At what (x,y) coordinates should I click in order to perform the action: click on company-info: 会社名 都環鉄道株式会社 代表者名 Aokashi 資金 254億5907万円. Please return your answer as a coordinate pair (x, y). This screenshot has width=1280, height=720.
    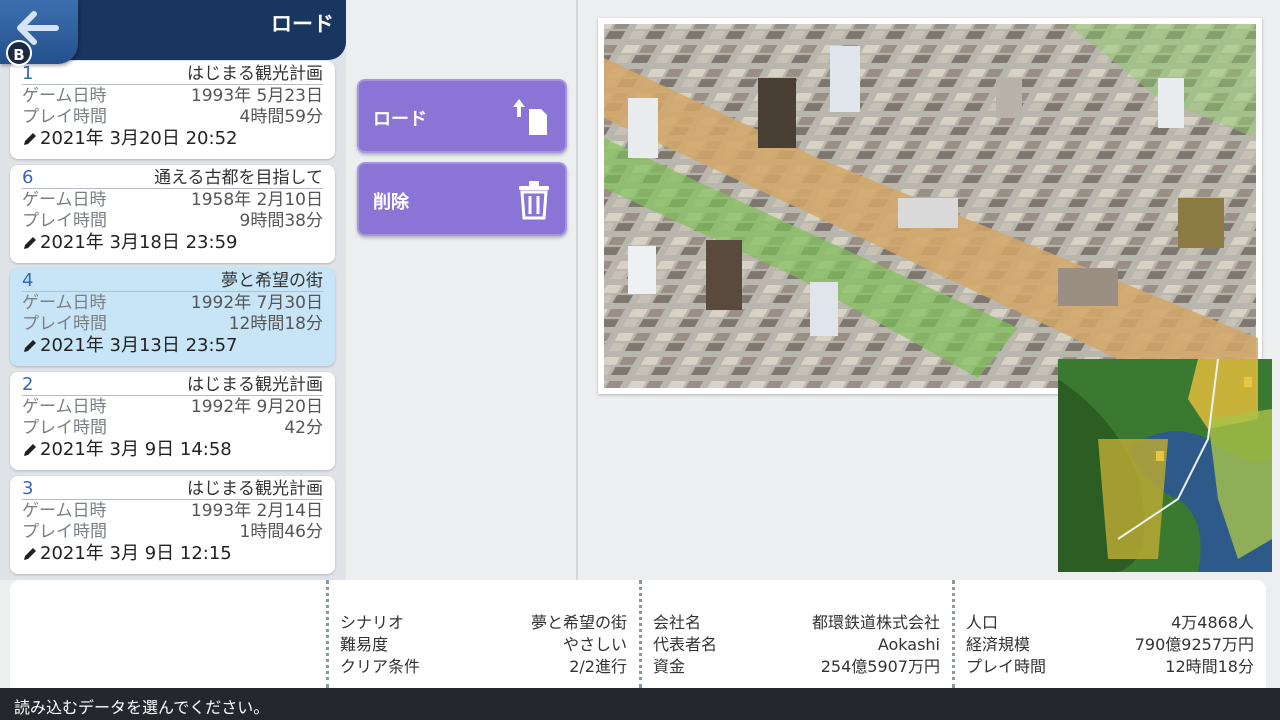
    Looking at the image, I should click on (795, 634).